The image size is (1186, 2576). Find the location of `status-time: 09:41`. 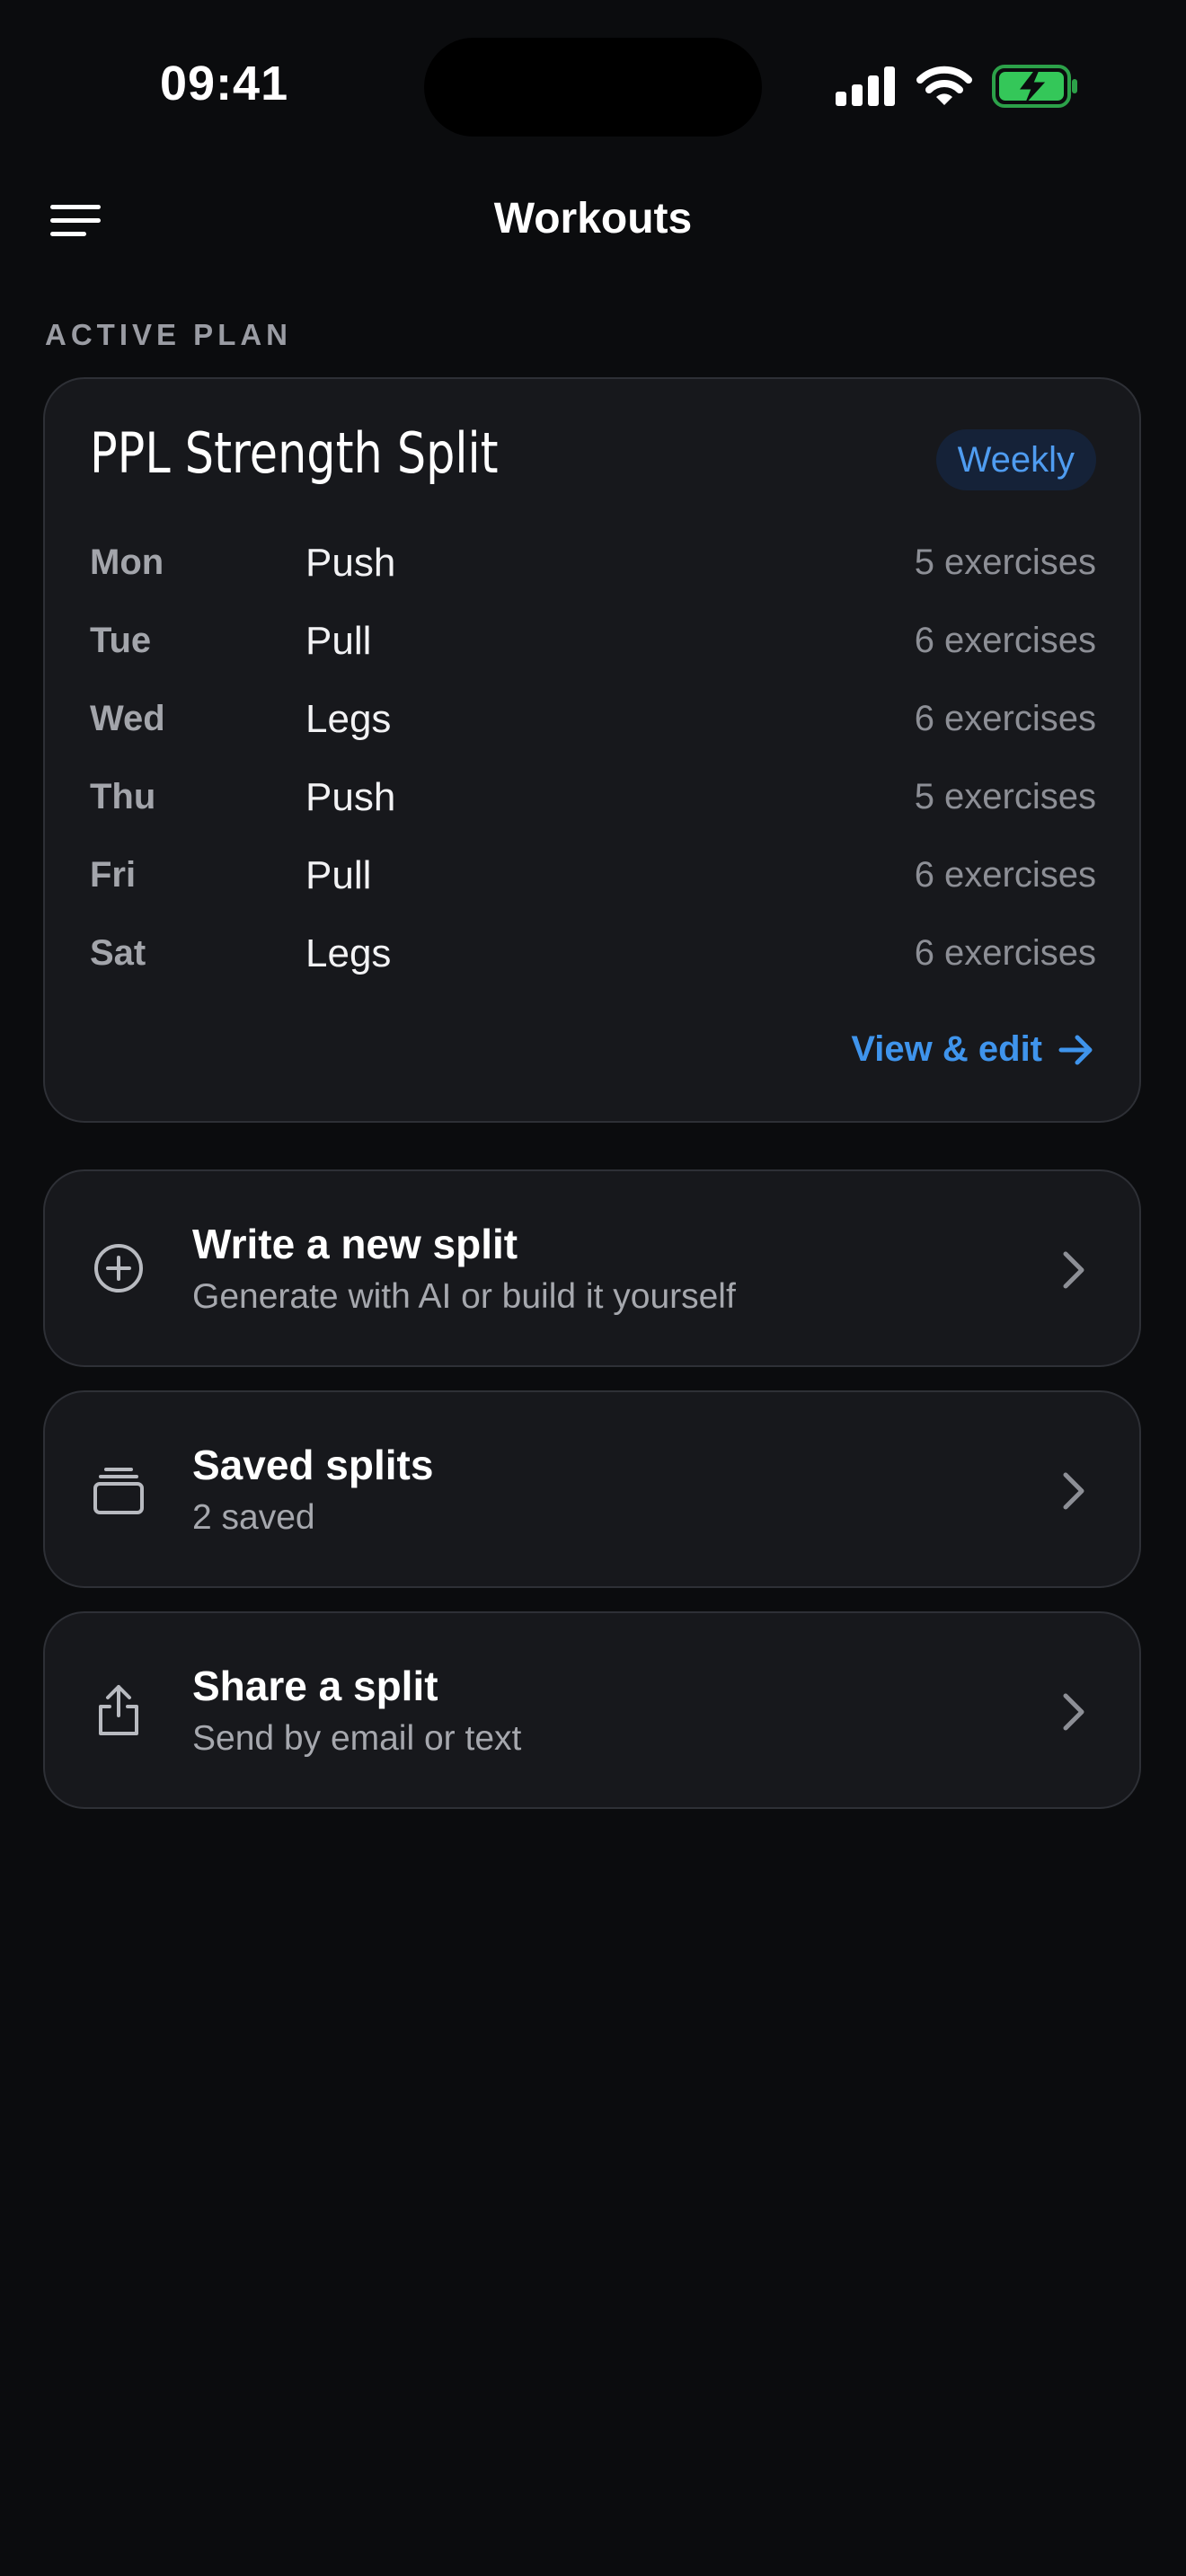

status-time: 09:41 is located at coordinates (224, 83).